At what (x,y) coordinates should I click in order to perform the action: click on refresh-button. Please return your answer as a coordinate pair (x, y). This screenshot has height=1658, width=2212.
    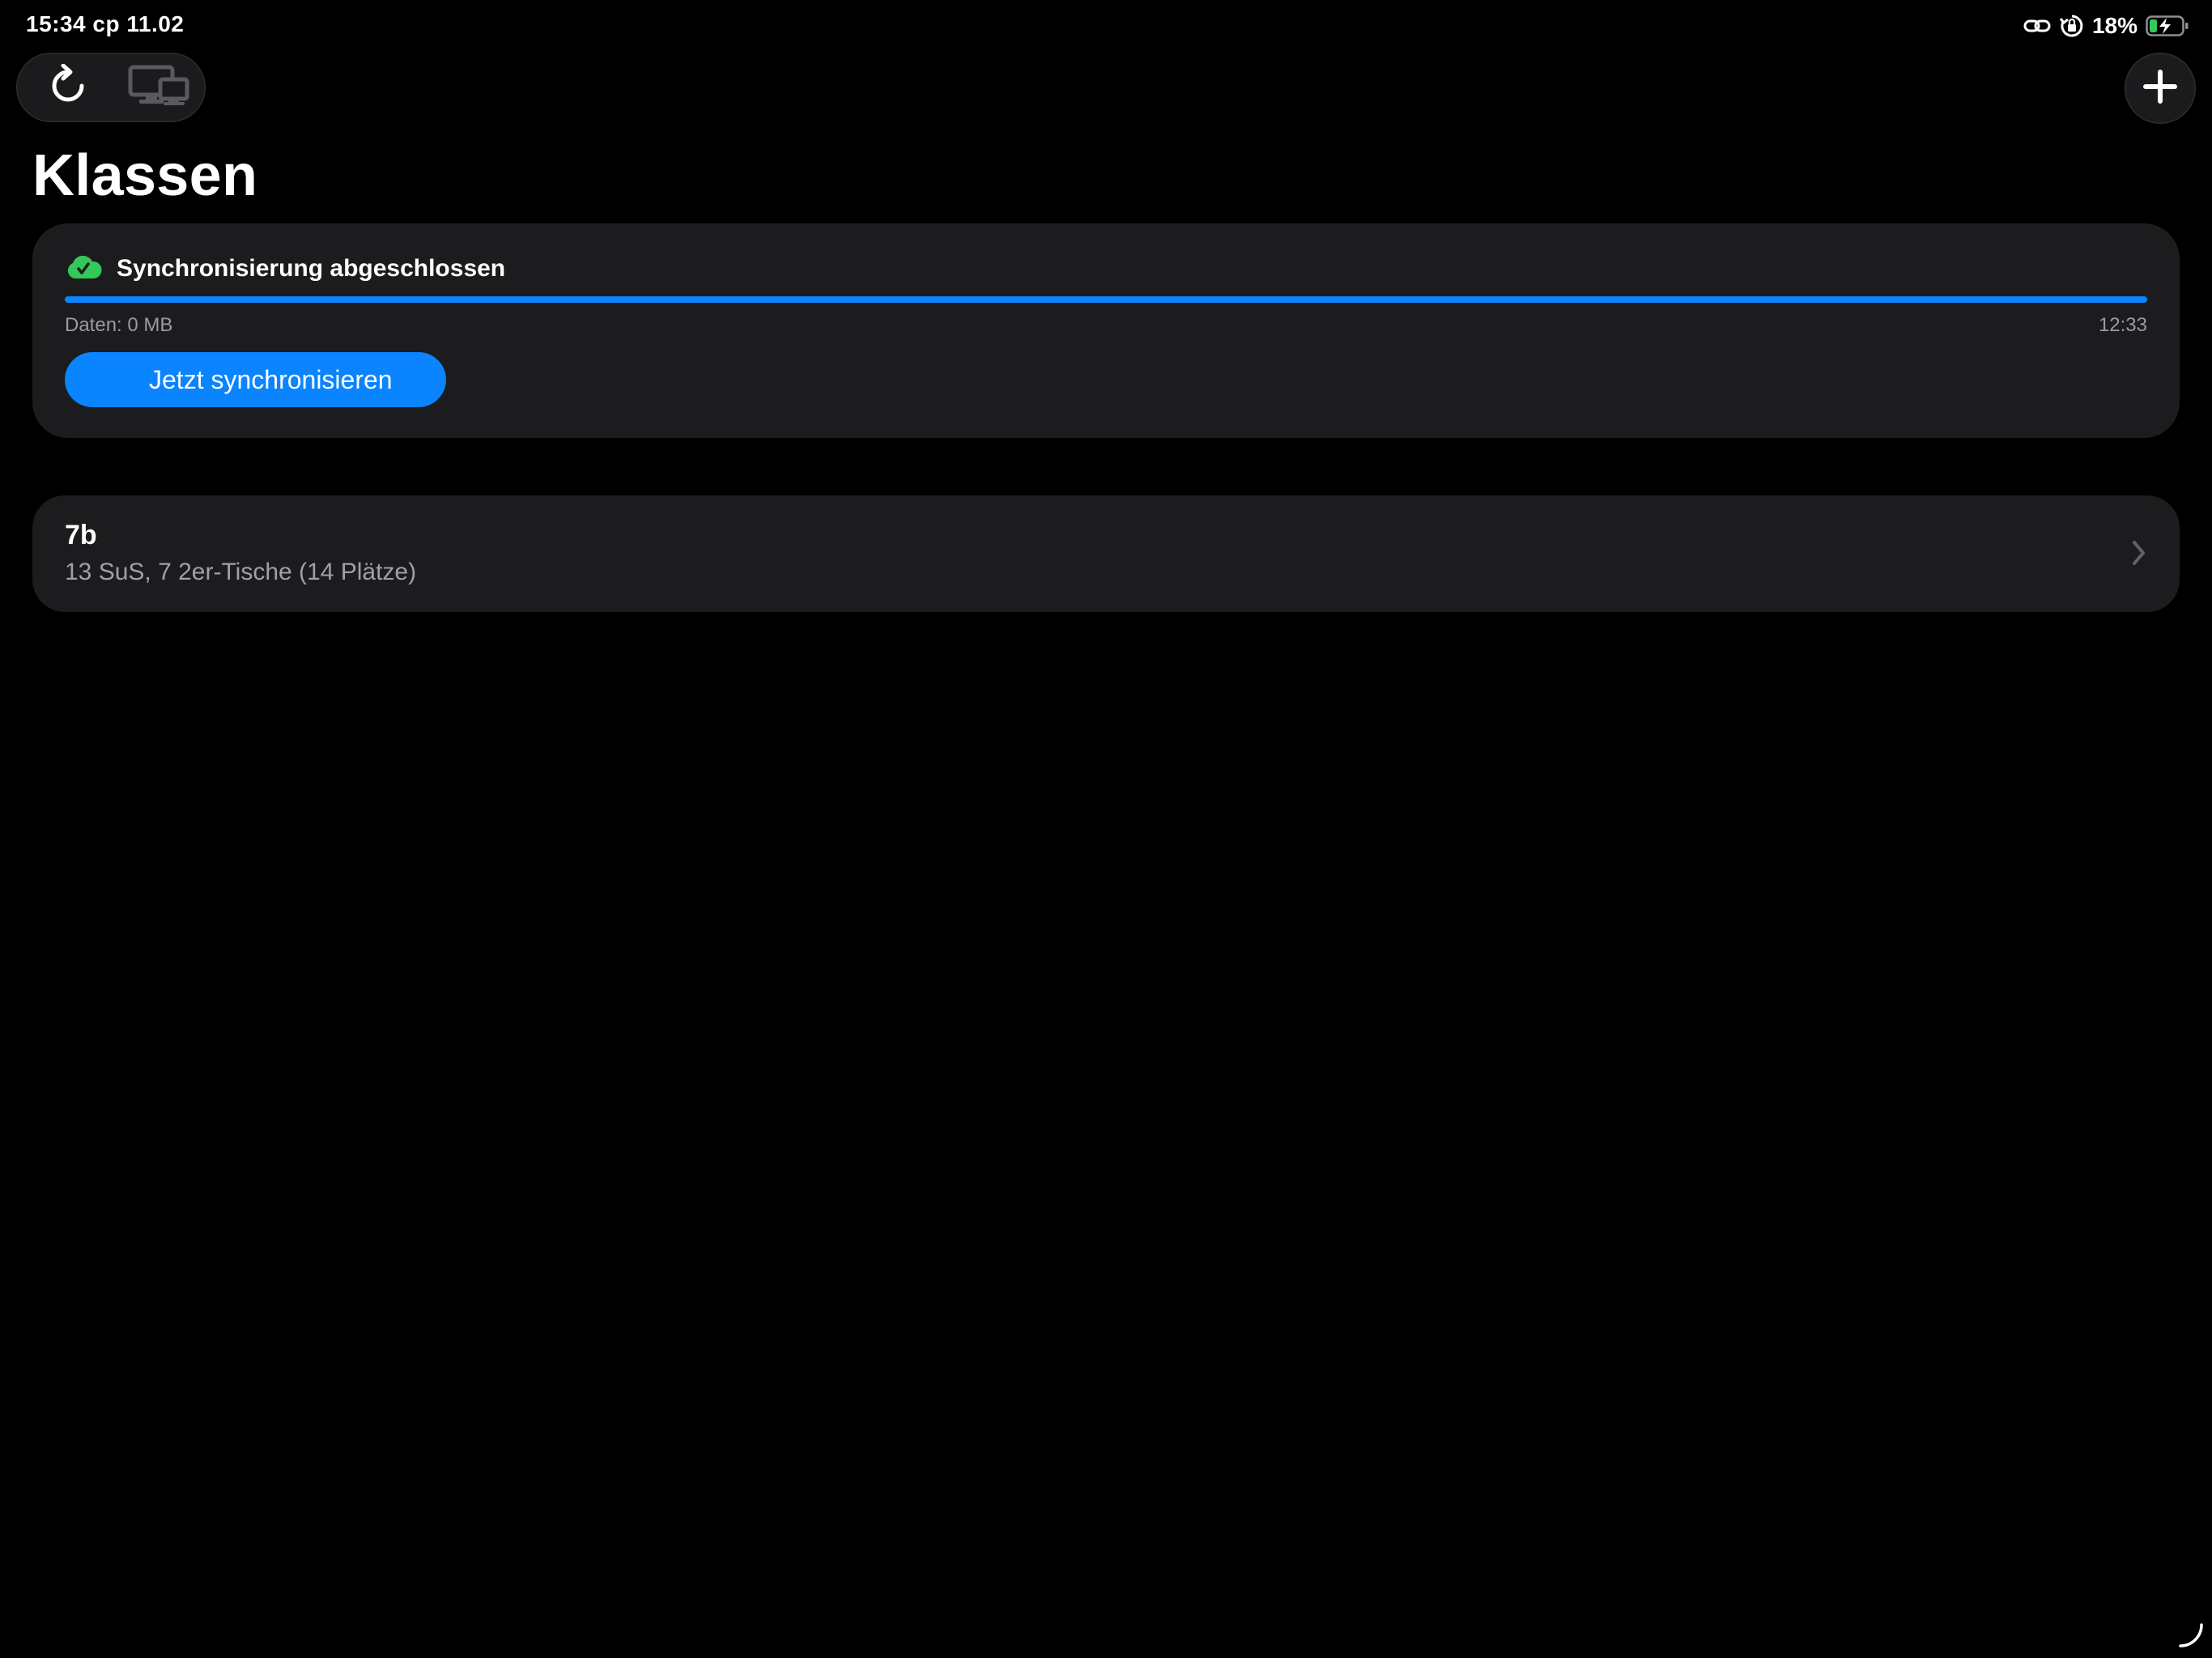
    Looking at the image, I should click on (68, 87).